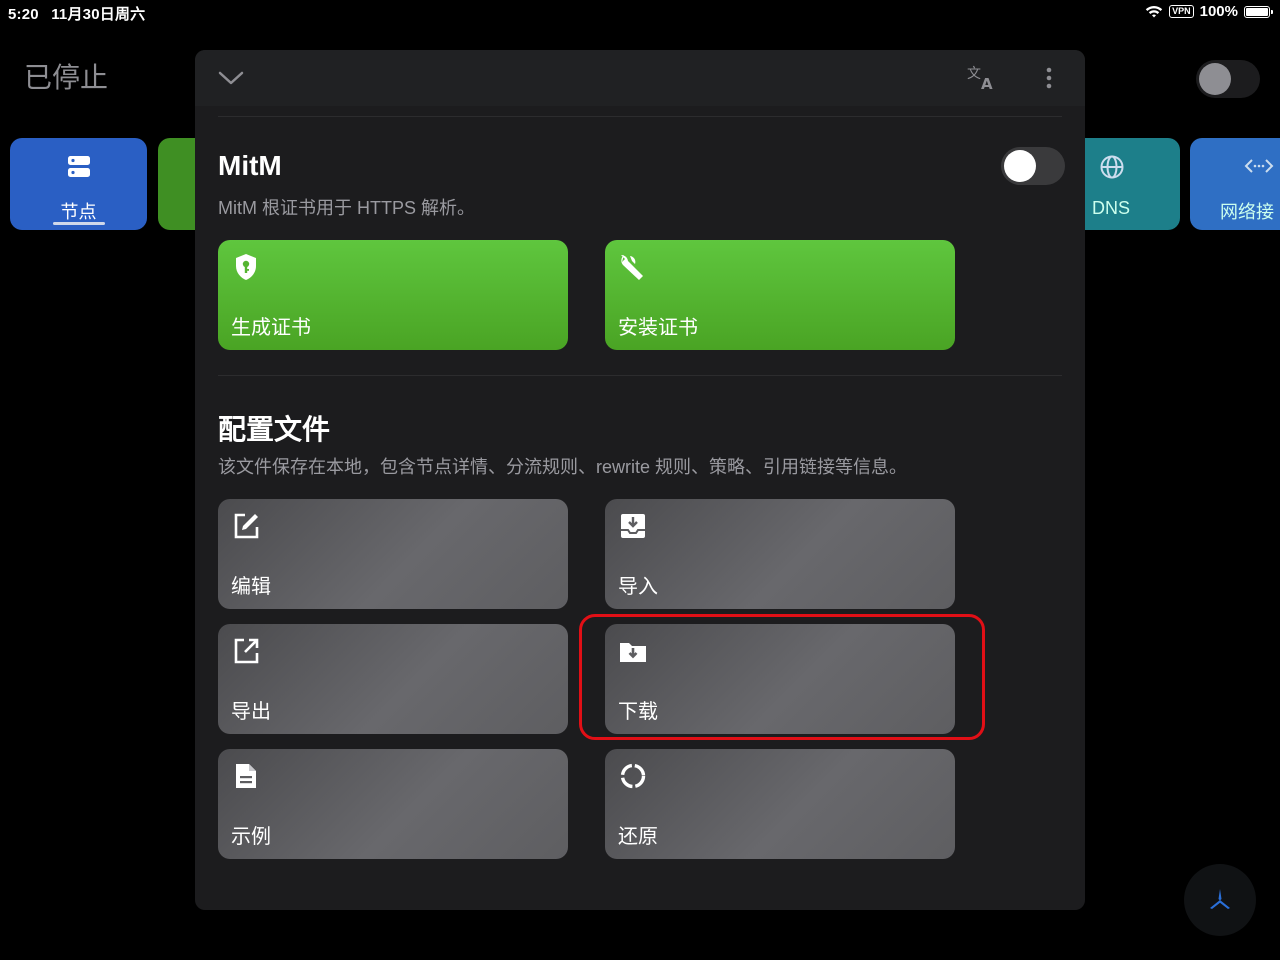 This screenshot has width=1280, height=960. I want to click on document-icon, so click(246, 776).